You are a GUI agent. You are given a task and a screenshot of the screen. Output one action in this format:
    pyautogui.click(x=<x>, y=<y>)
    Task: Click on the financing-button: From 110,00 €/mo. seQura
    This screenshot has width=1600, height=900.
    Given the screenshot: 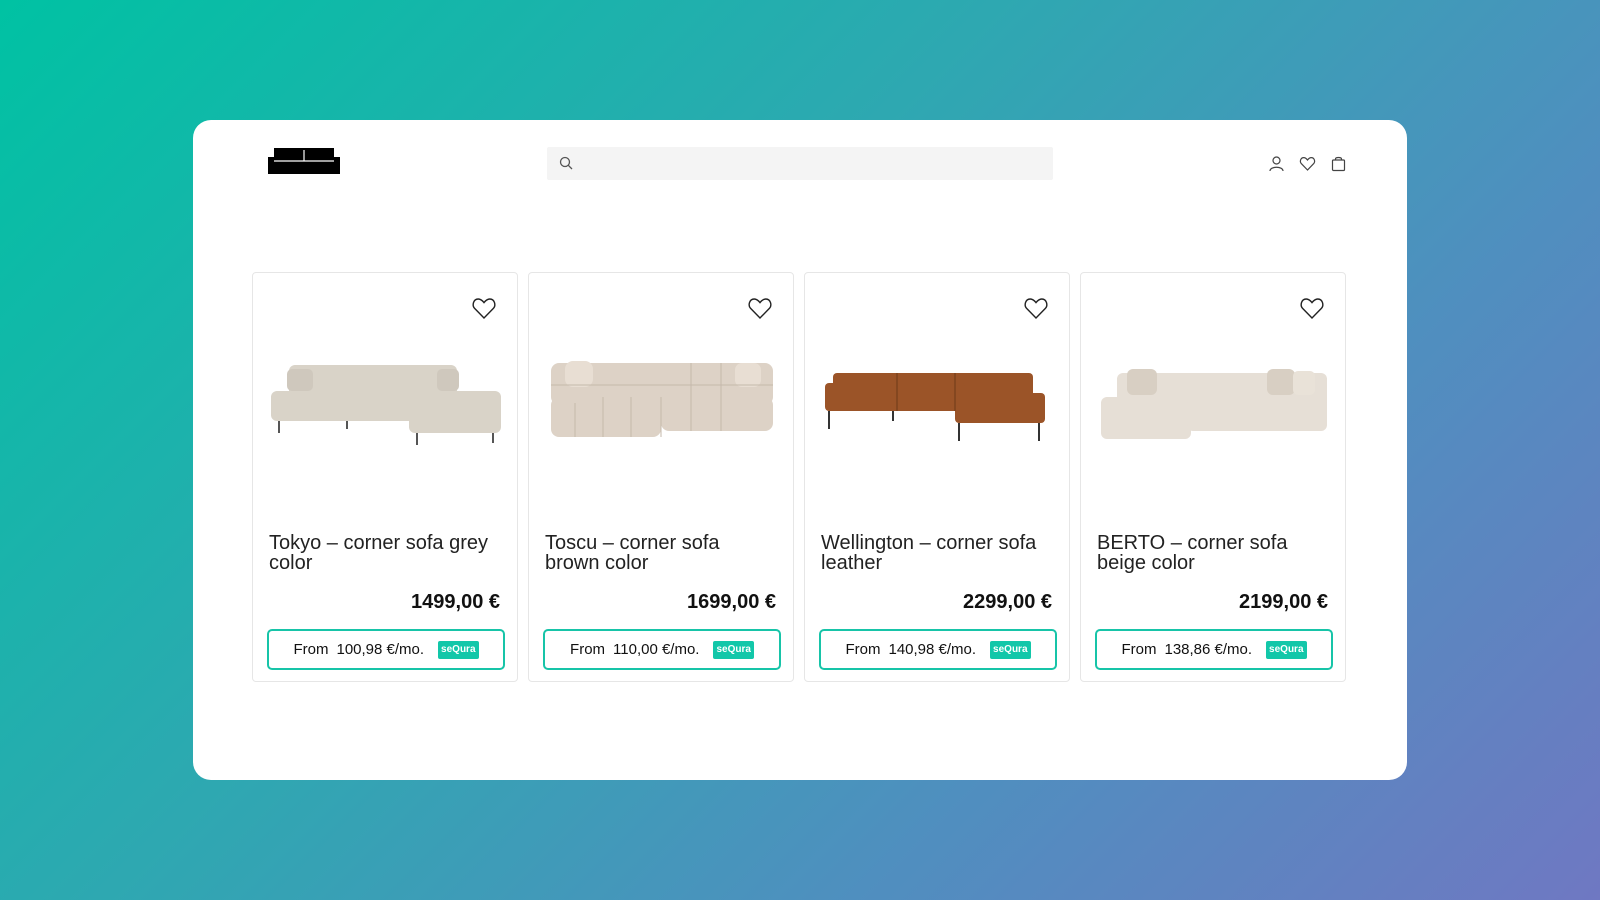 What is the action you would take?
    pyautogui.click(x=662, y=649)
    